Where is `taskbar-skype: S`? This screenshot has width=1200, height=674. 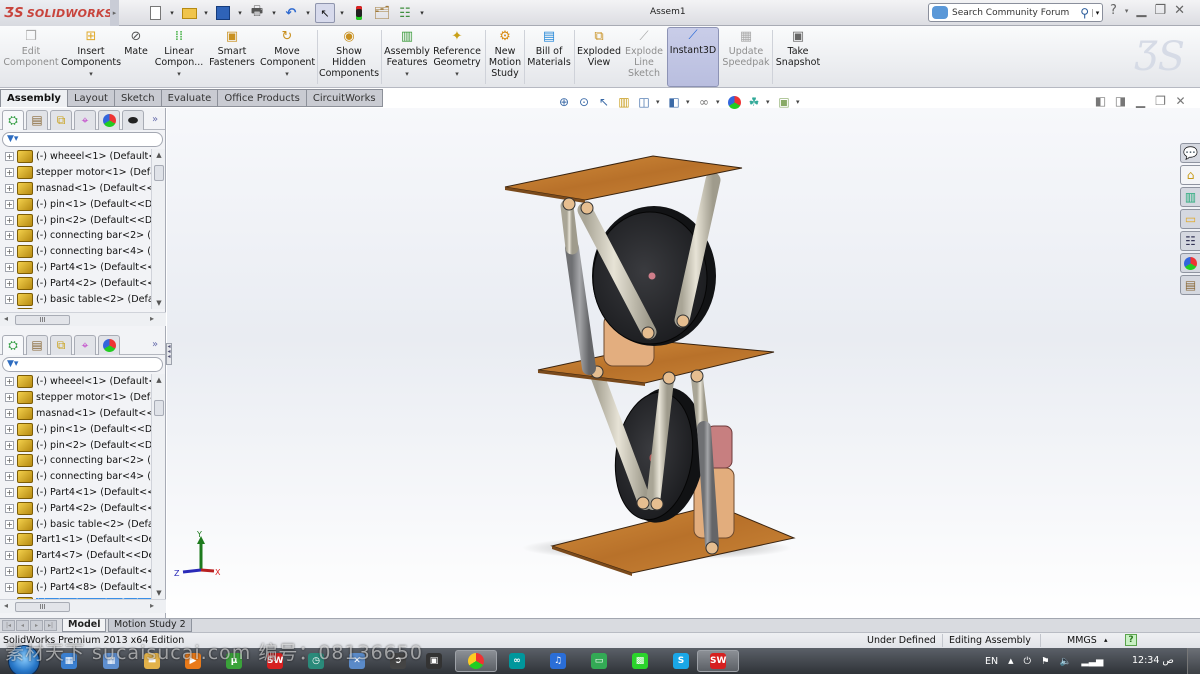 taskbar-skype: S is located at coordinates (681, 661).